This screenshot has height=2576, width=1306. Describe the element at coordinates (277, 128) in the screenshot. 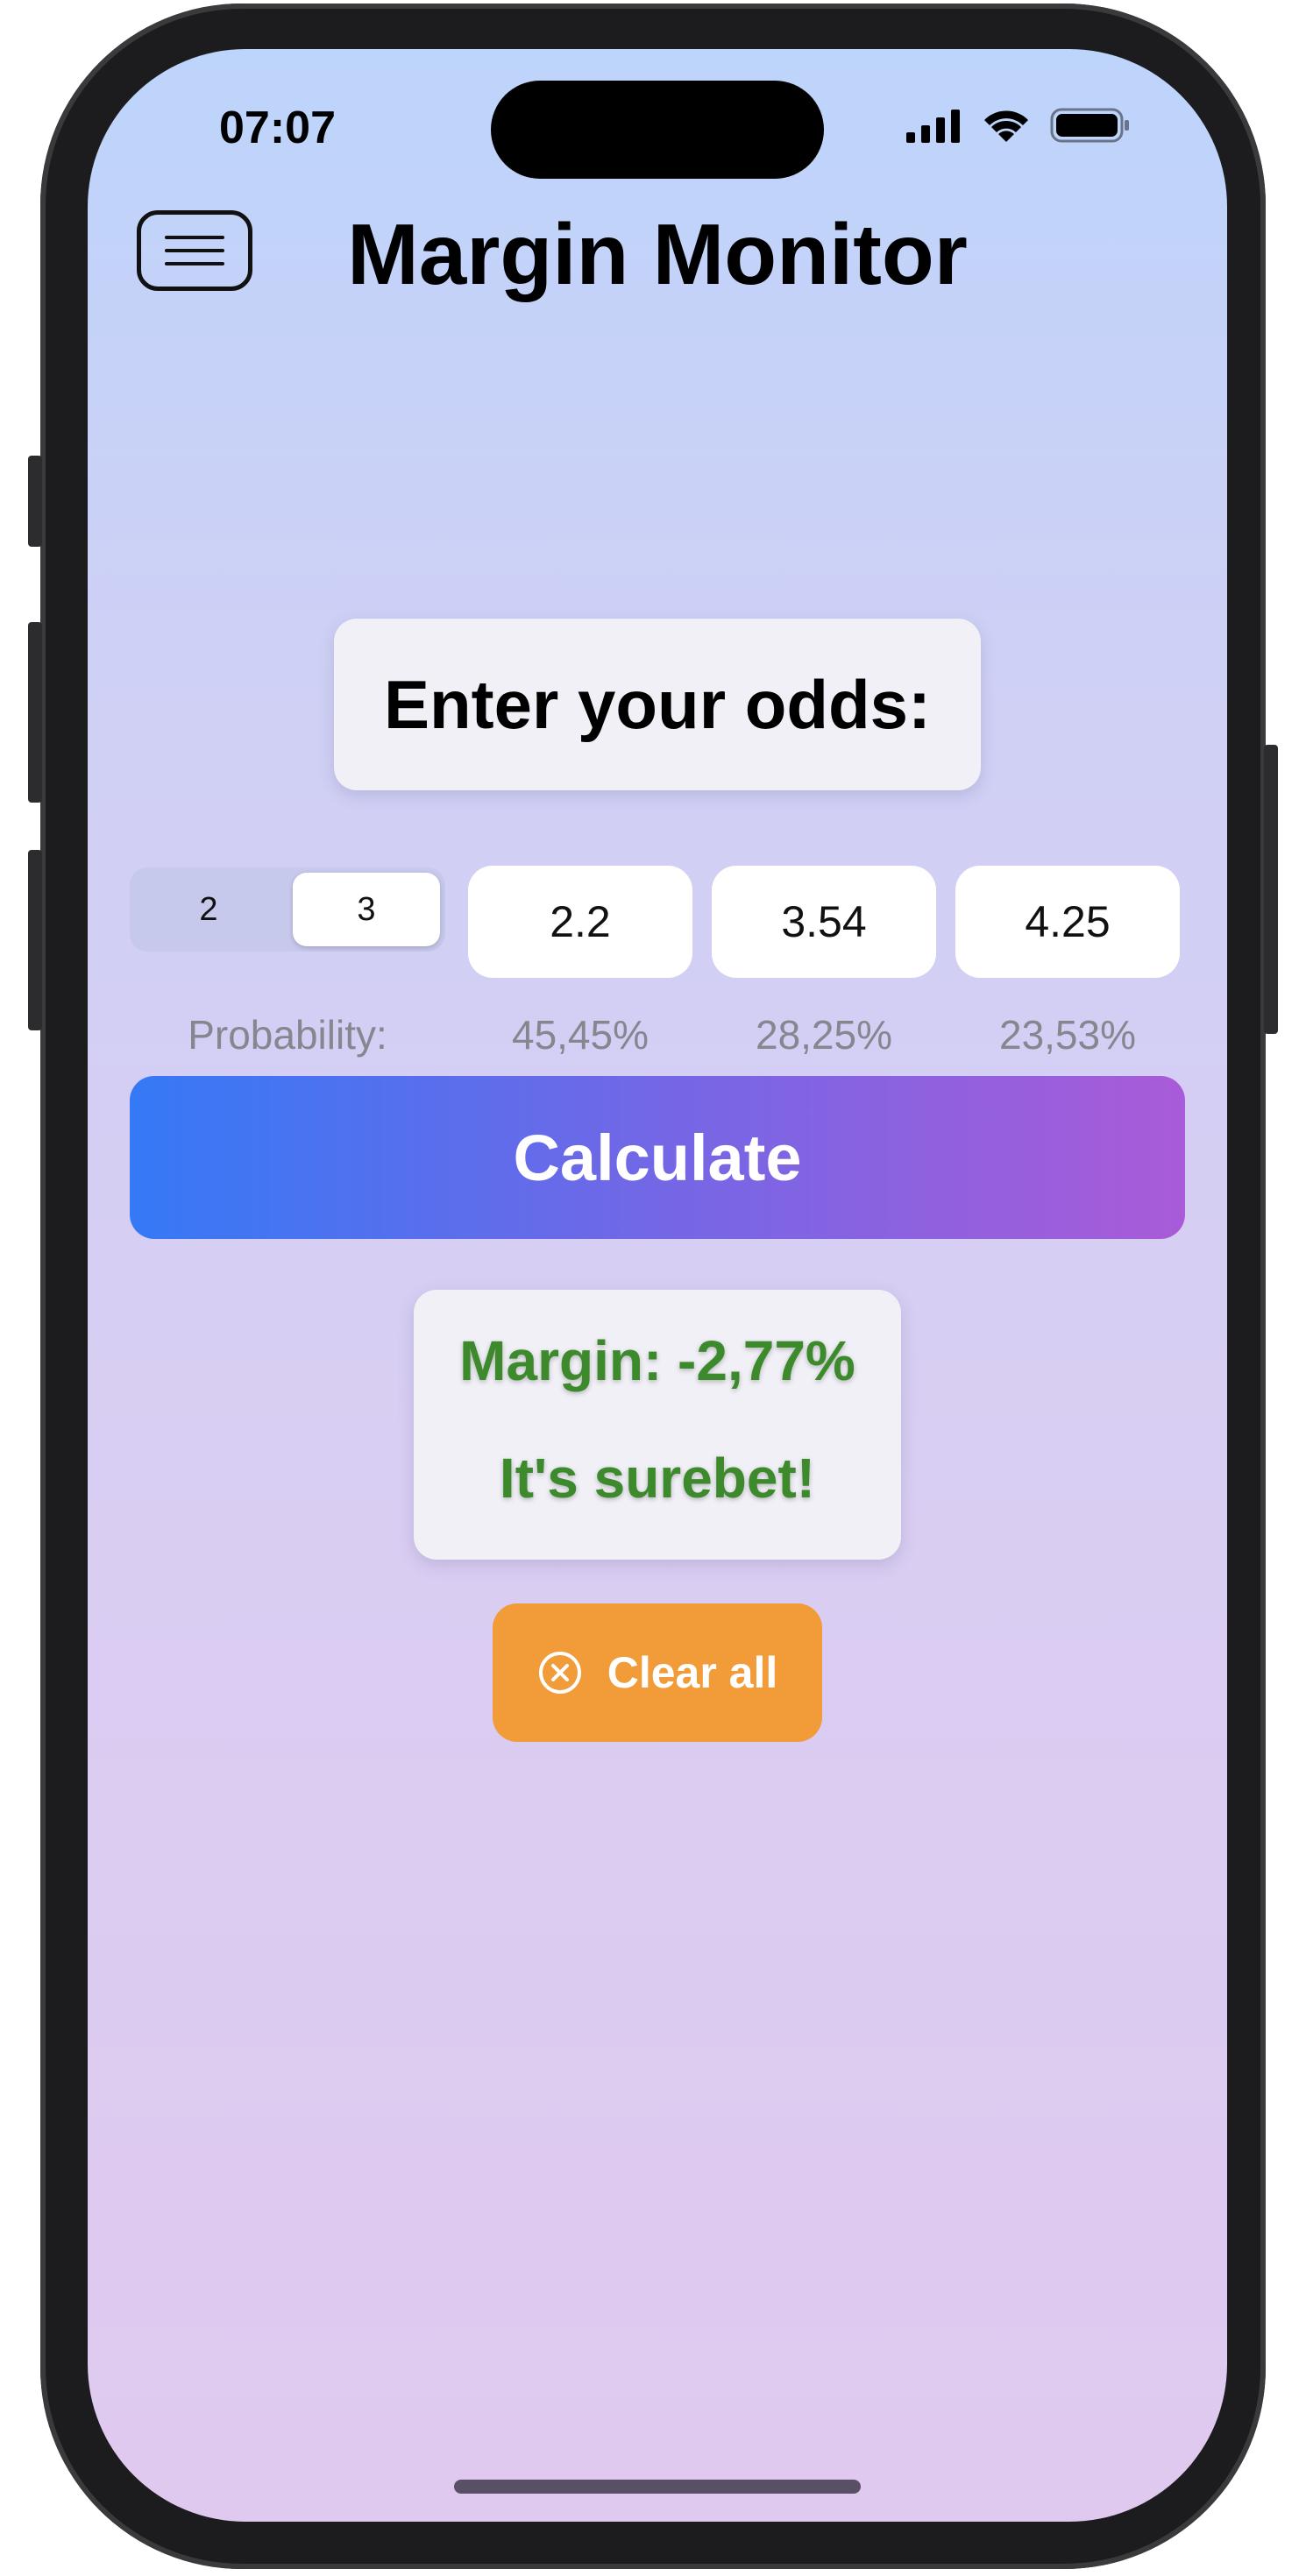

I see `status-time: 07:07` at that location.